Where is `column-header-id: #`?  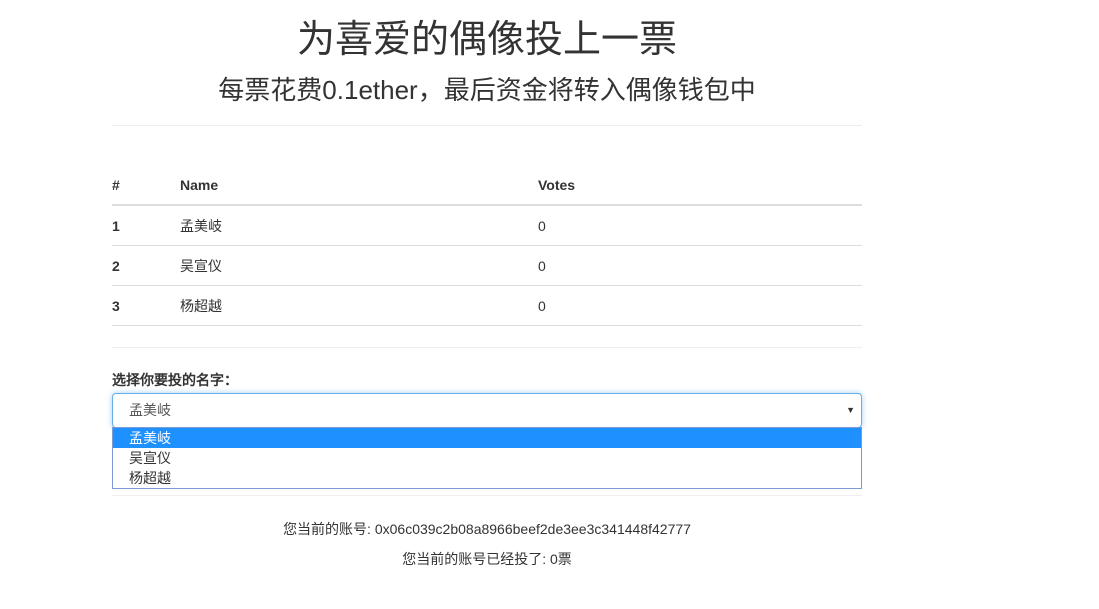 column-header-id: # is located at coordinates (146, 185).